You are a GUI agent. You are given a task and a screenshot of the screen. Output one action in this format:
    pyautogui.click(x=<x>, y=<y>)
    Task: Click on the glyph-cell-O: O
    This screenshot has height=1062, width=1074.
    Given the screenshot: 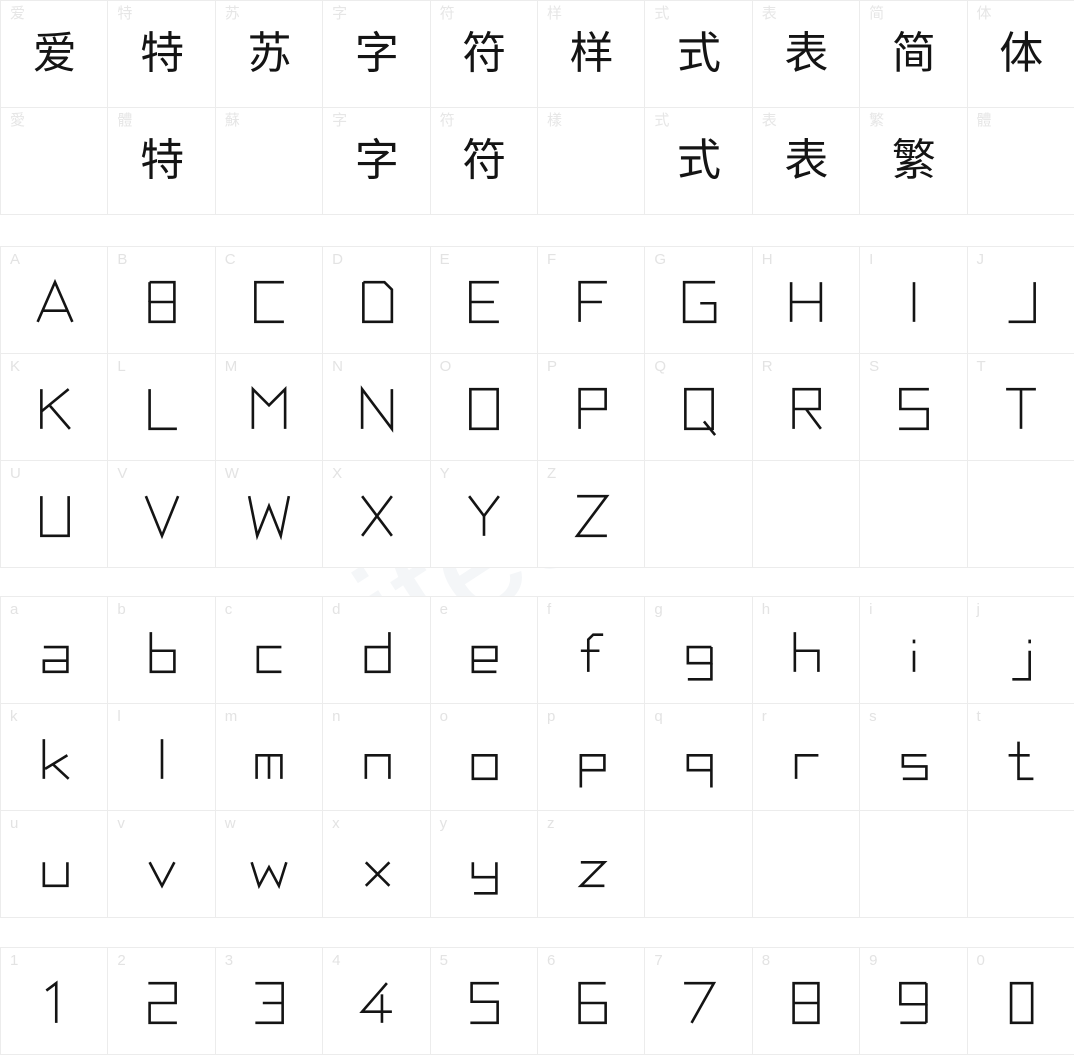 What is the action you would take?
    pyautogui.click(x=484, y=407)
    